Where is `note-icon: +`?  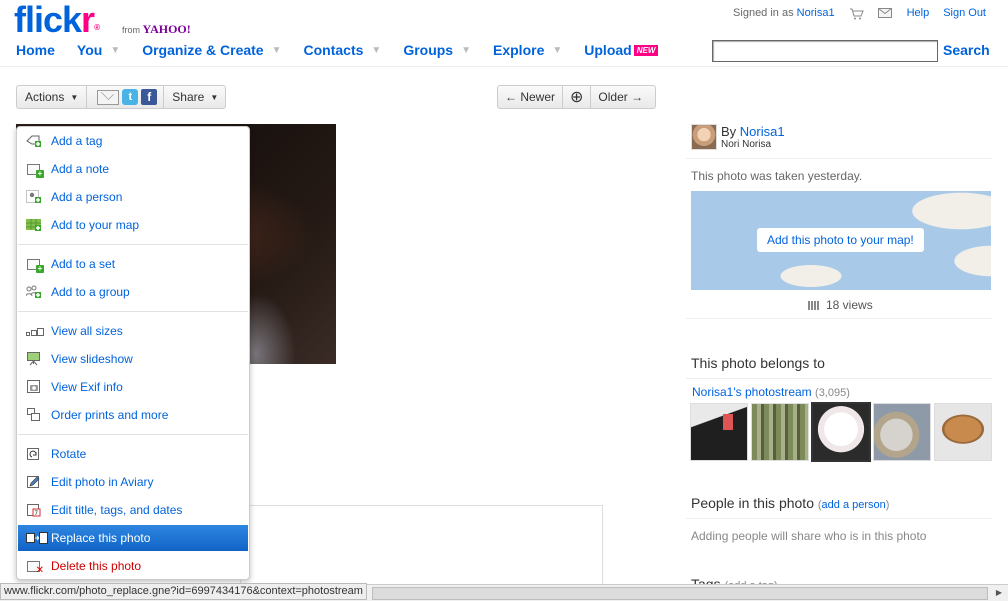
note-icon: + is located at coordinates (35, 170).